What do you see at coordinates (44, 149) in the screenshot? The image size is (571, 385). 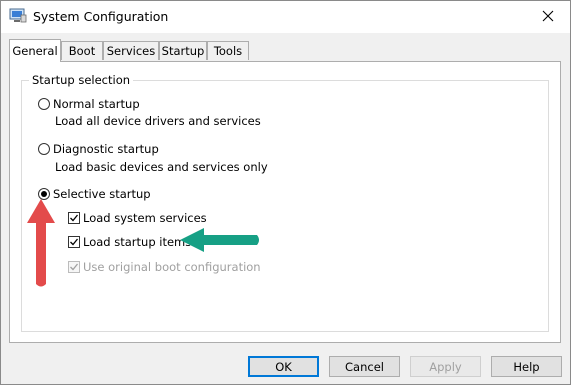 I see `diagnostic-startup-radio` at bounding box center [44, 149].